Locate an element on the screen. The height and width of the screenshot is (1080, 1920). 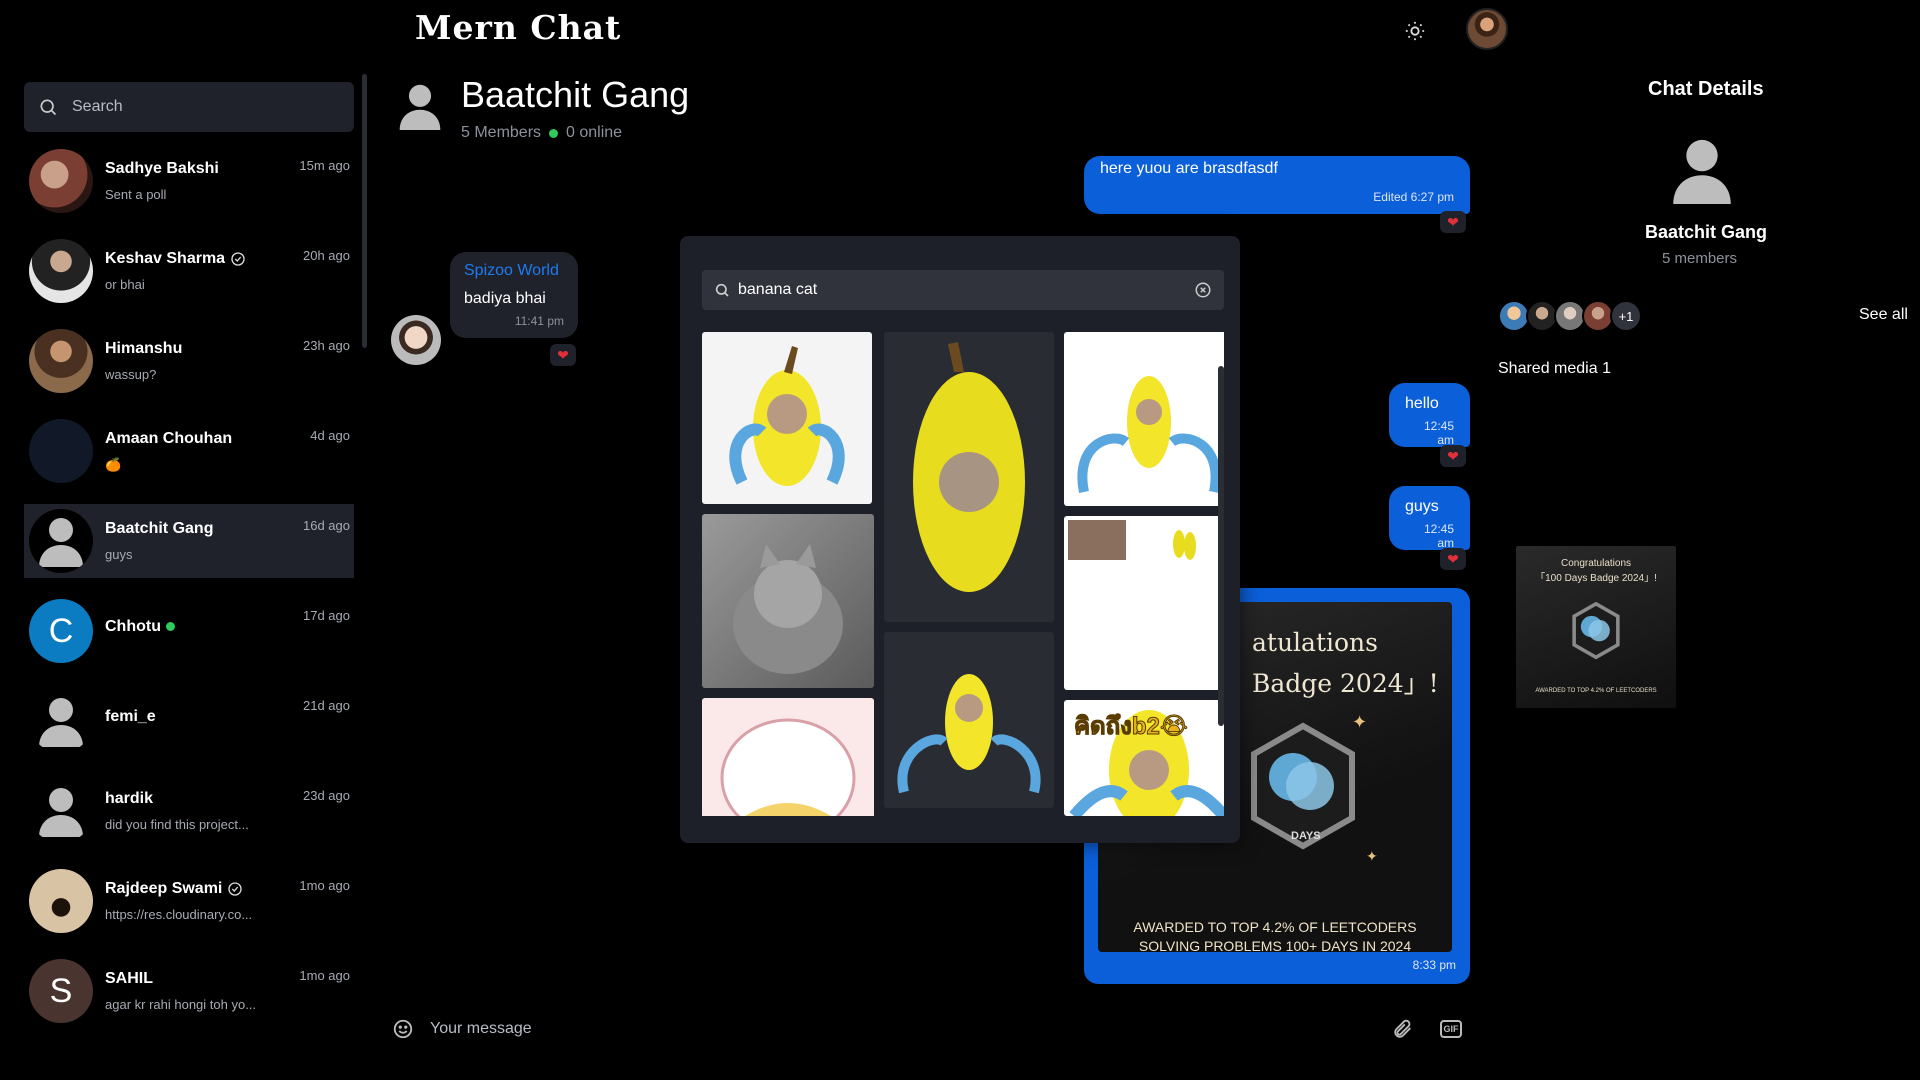
message-outgoing: guys 12:45 am is located at coordinates (1429, 518).